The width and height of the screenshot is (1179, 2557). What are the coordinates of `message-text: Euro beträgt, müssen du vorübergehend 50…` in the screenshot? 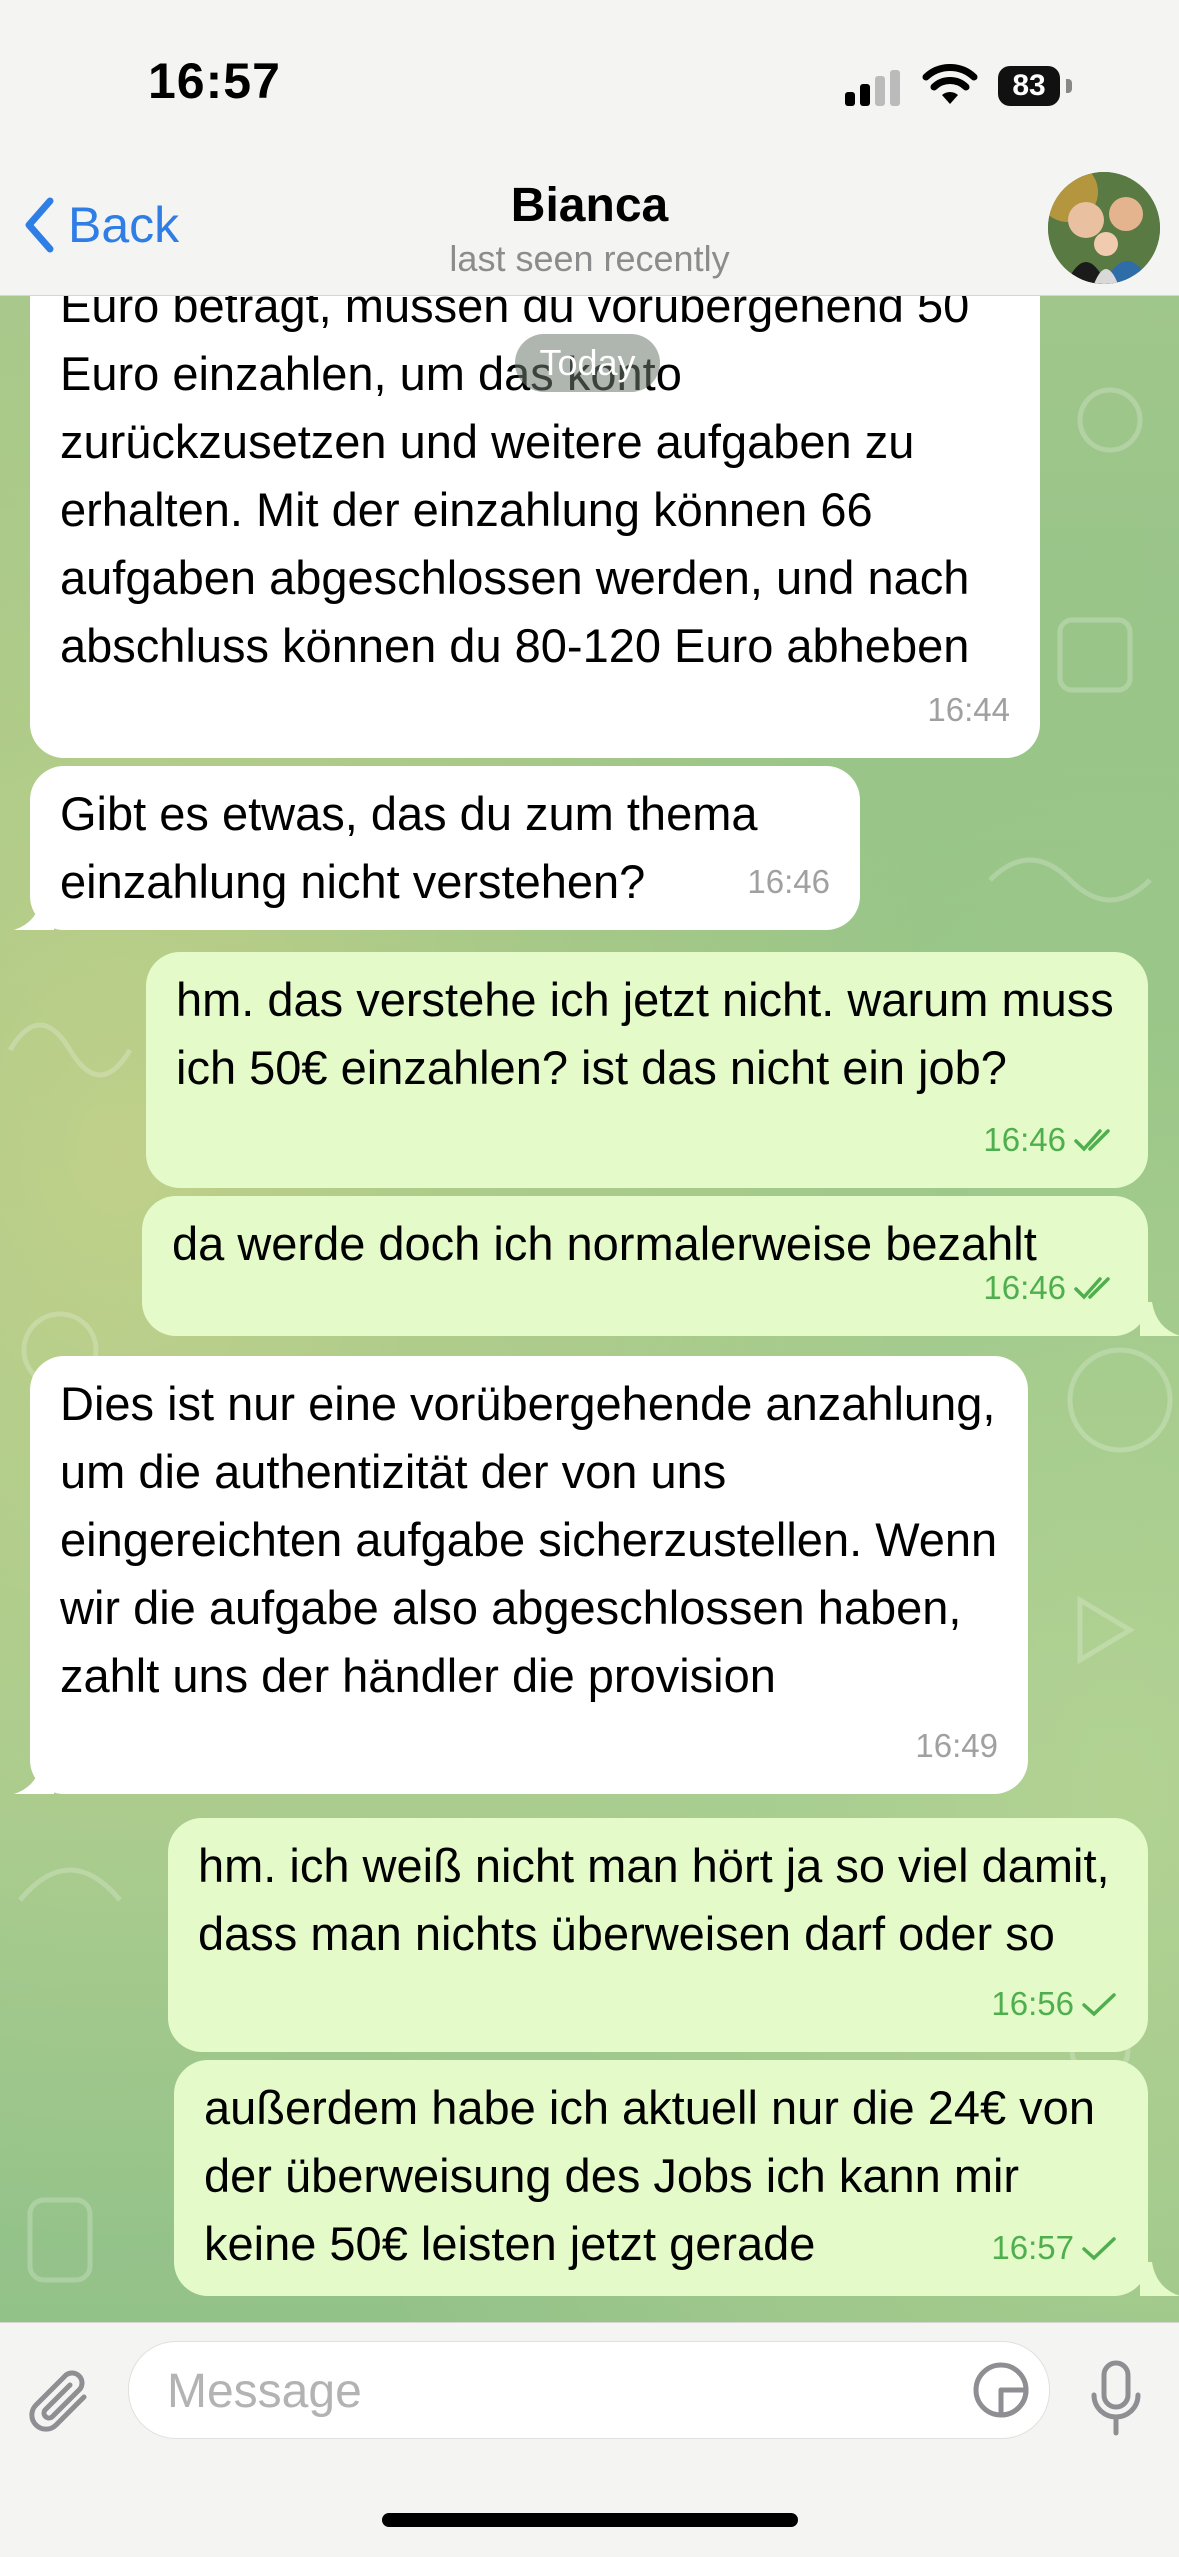 It's located at (515, 475).